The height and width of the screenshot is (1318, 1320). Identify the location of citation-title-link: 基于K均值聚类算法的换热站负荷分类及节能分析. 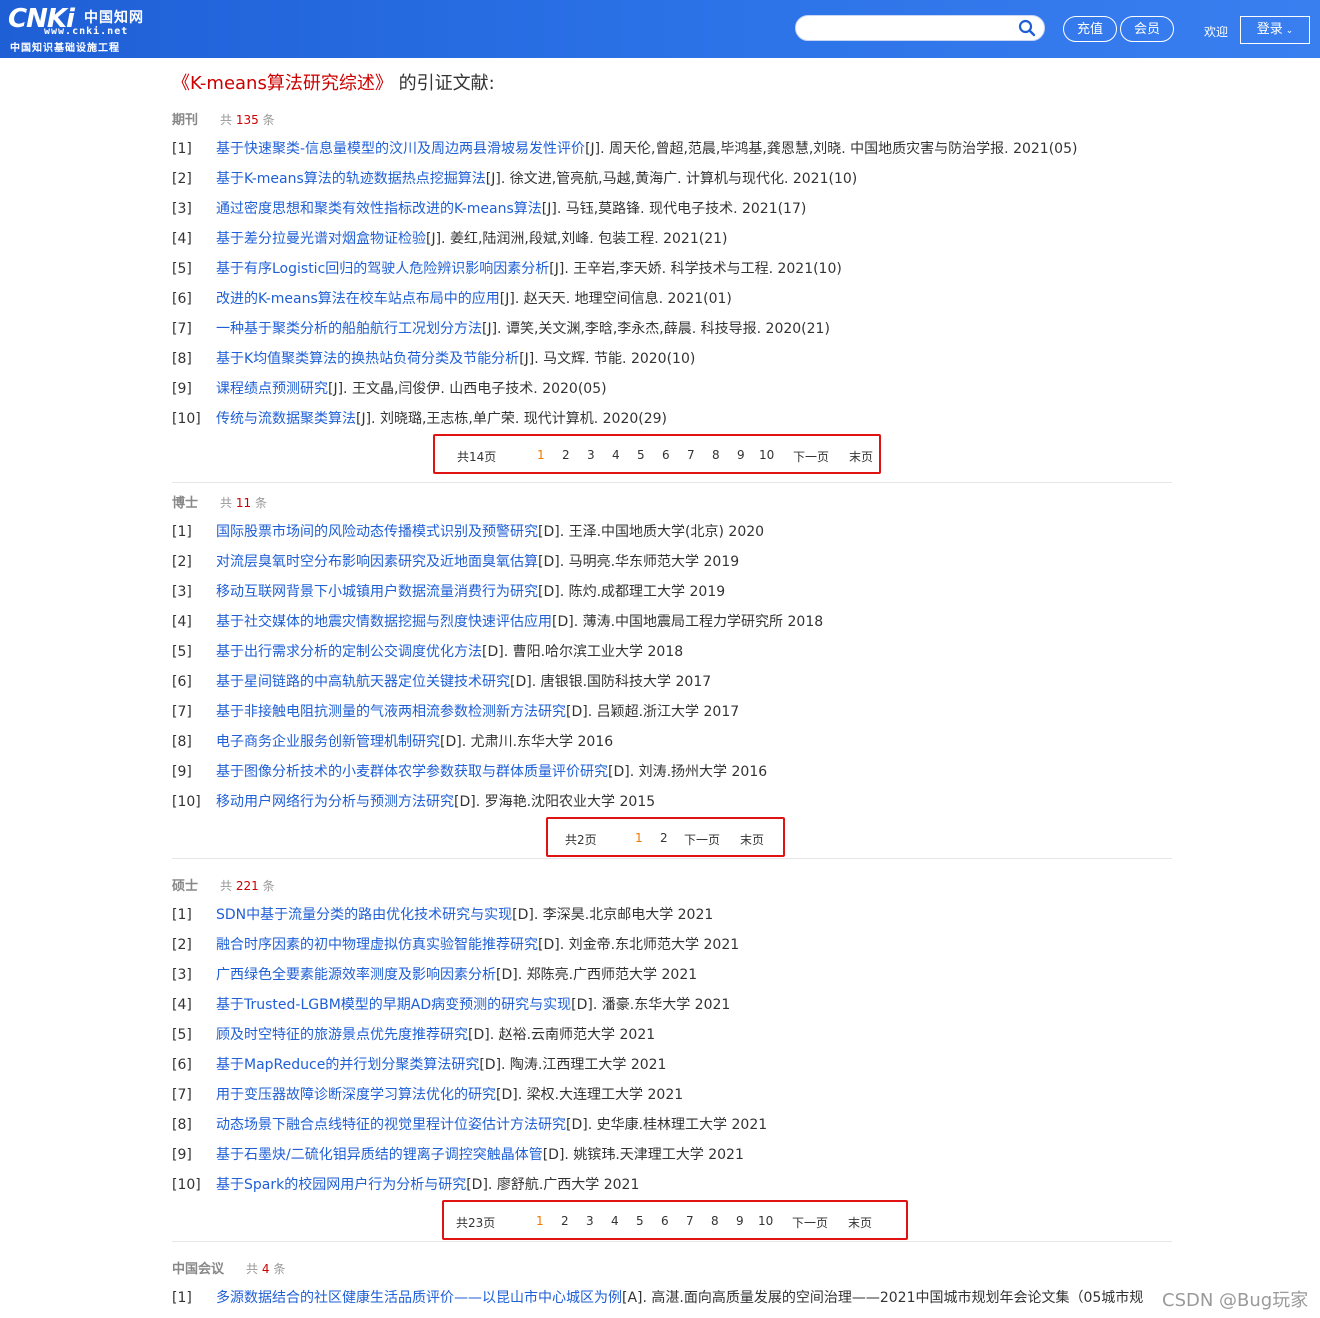
(367, 359).